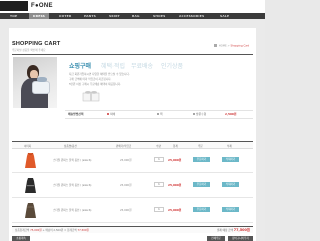  Describe the element at coordinates (90, 79) in the screenshot. I see `benefit-desc: 구매 금액에 따라 적립금이 지급됩니다.` at that location.